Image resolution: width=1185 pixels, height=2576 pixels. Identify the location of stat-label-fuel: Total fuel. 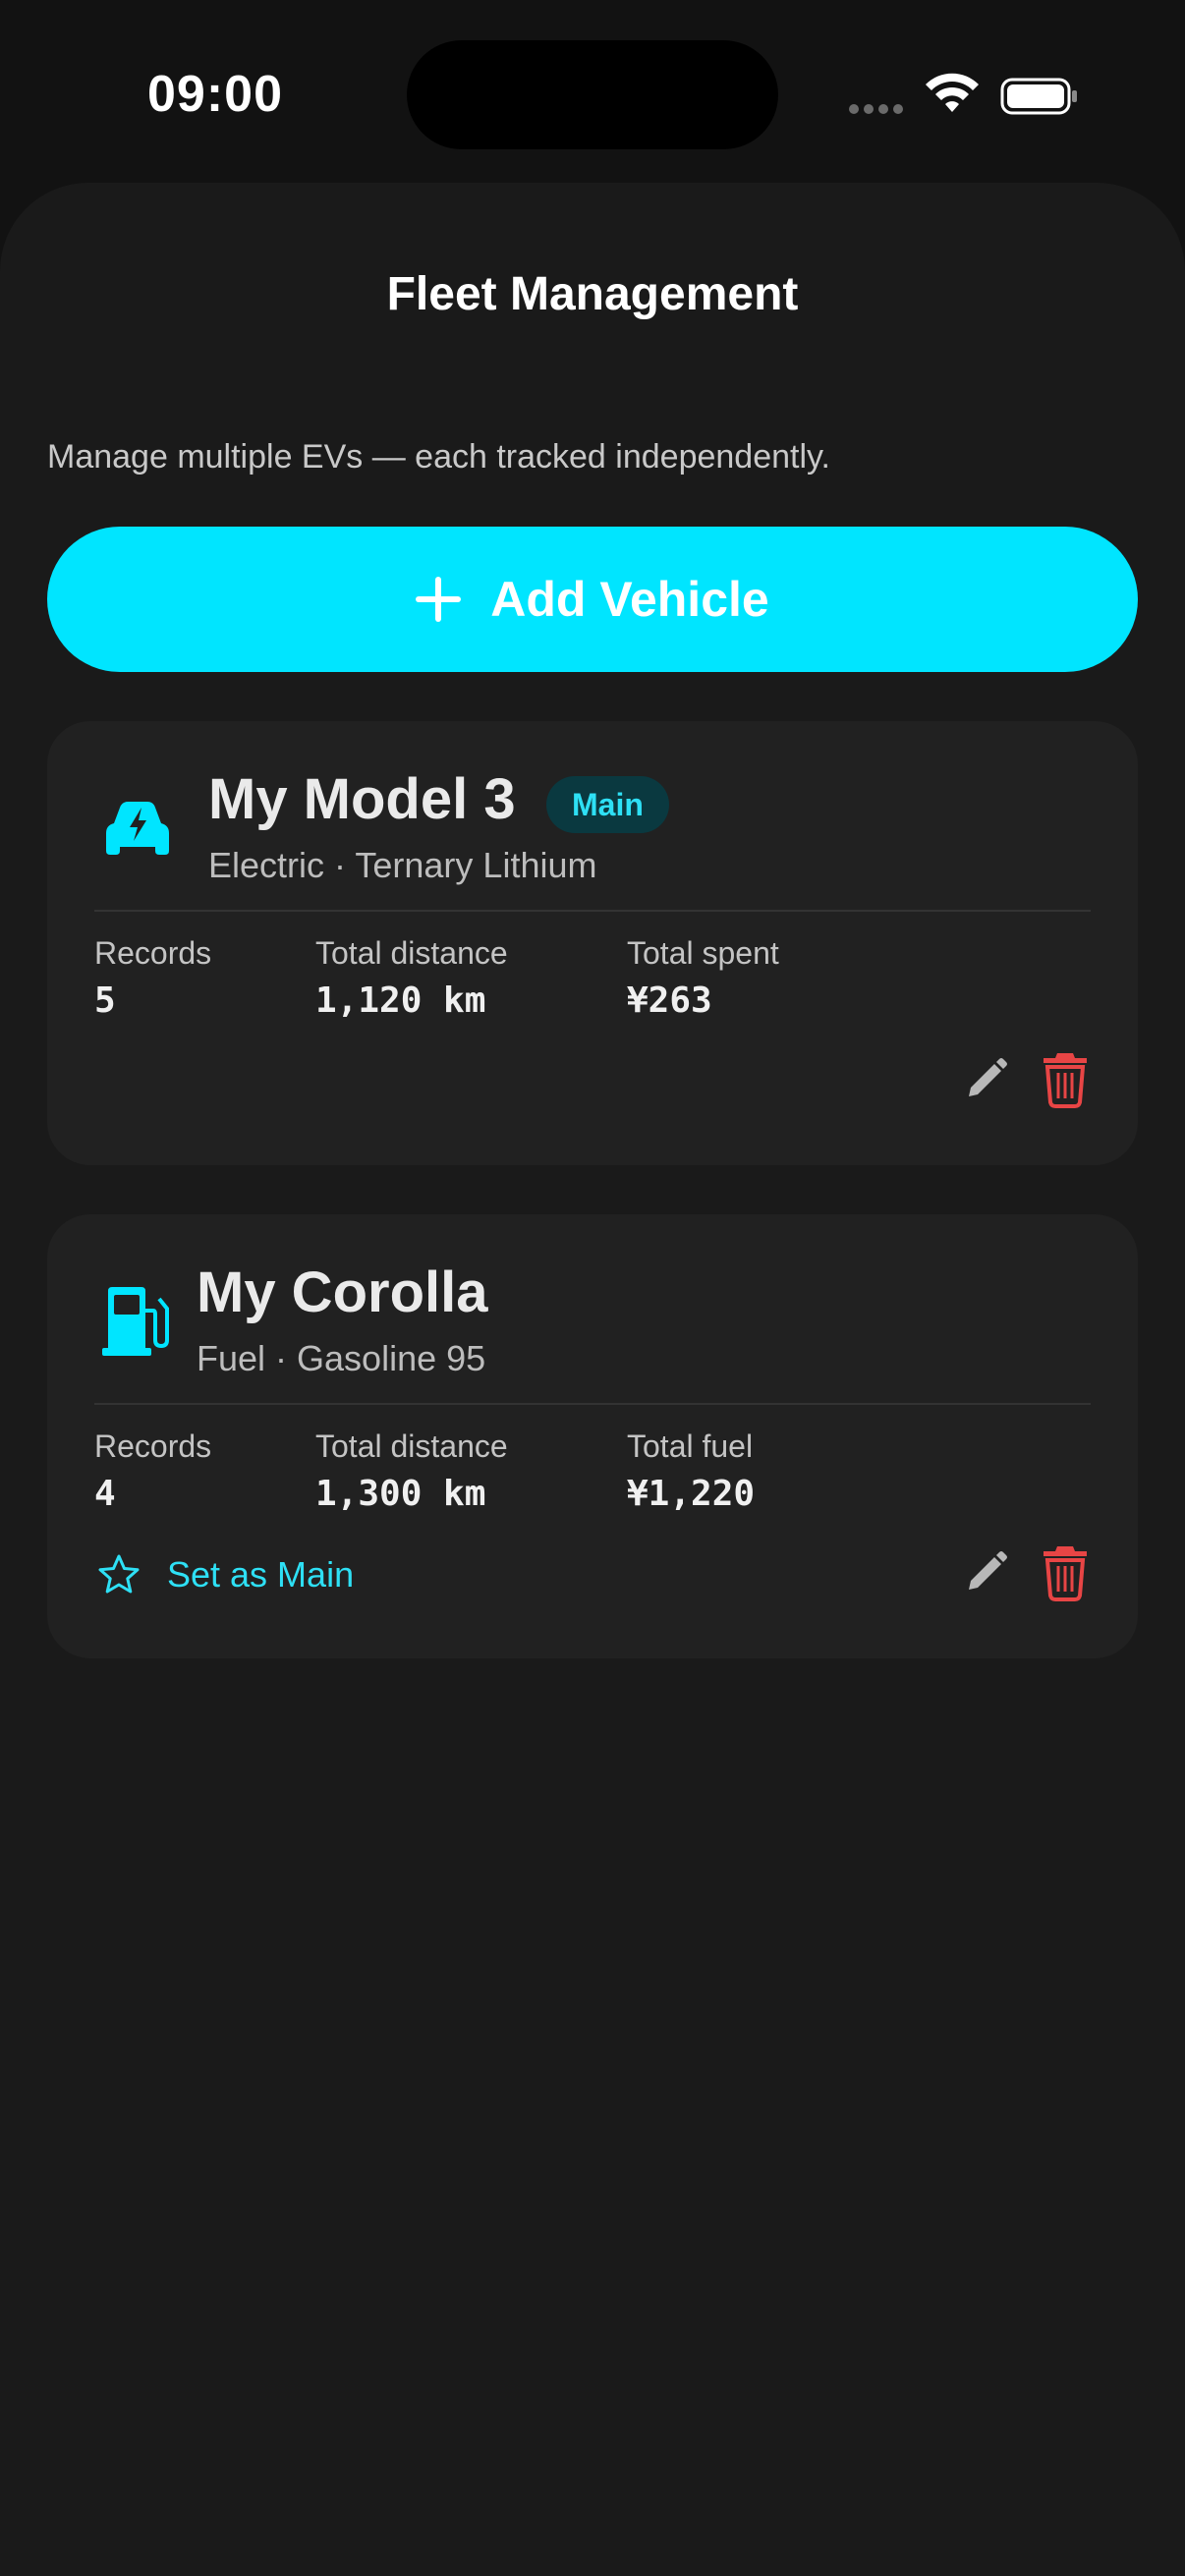
(691, 1446).